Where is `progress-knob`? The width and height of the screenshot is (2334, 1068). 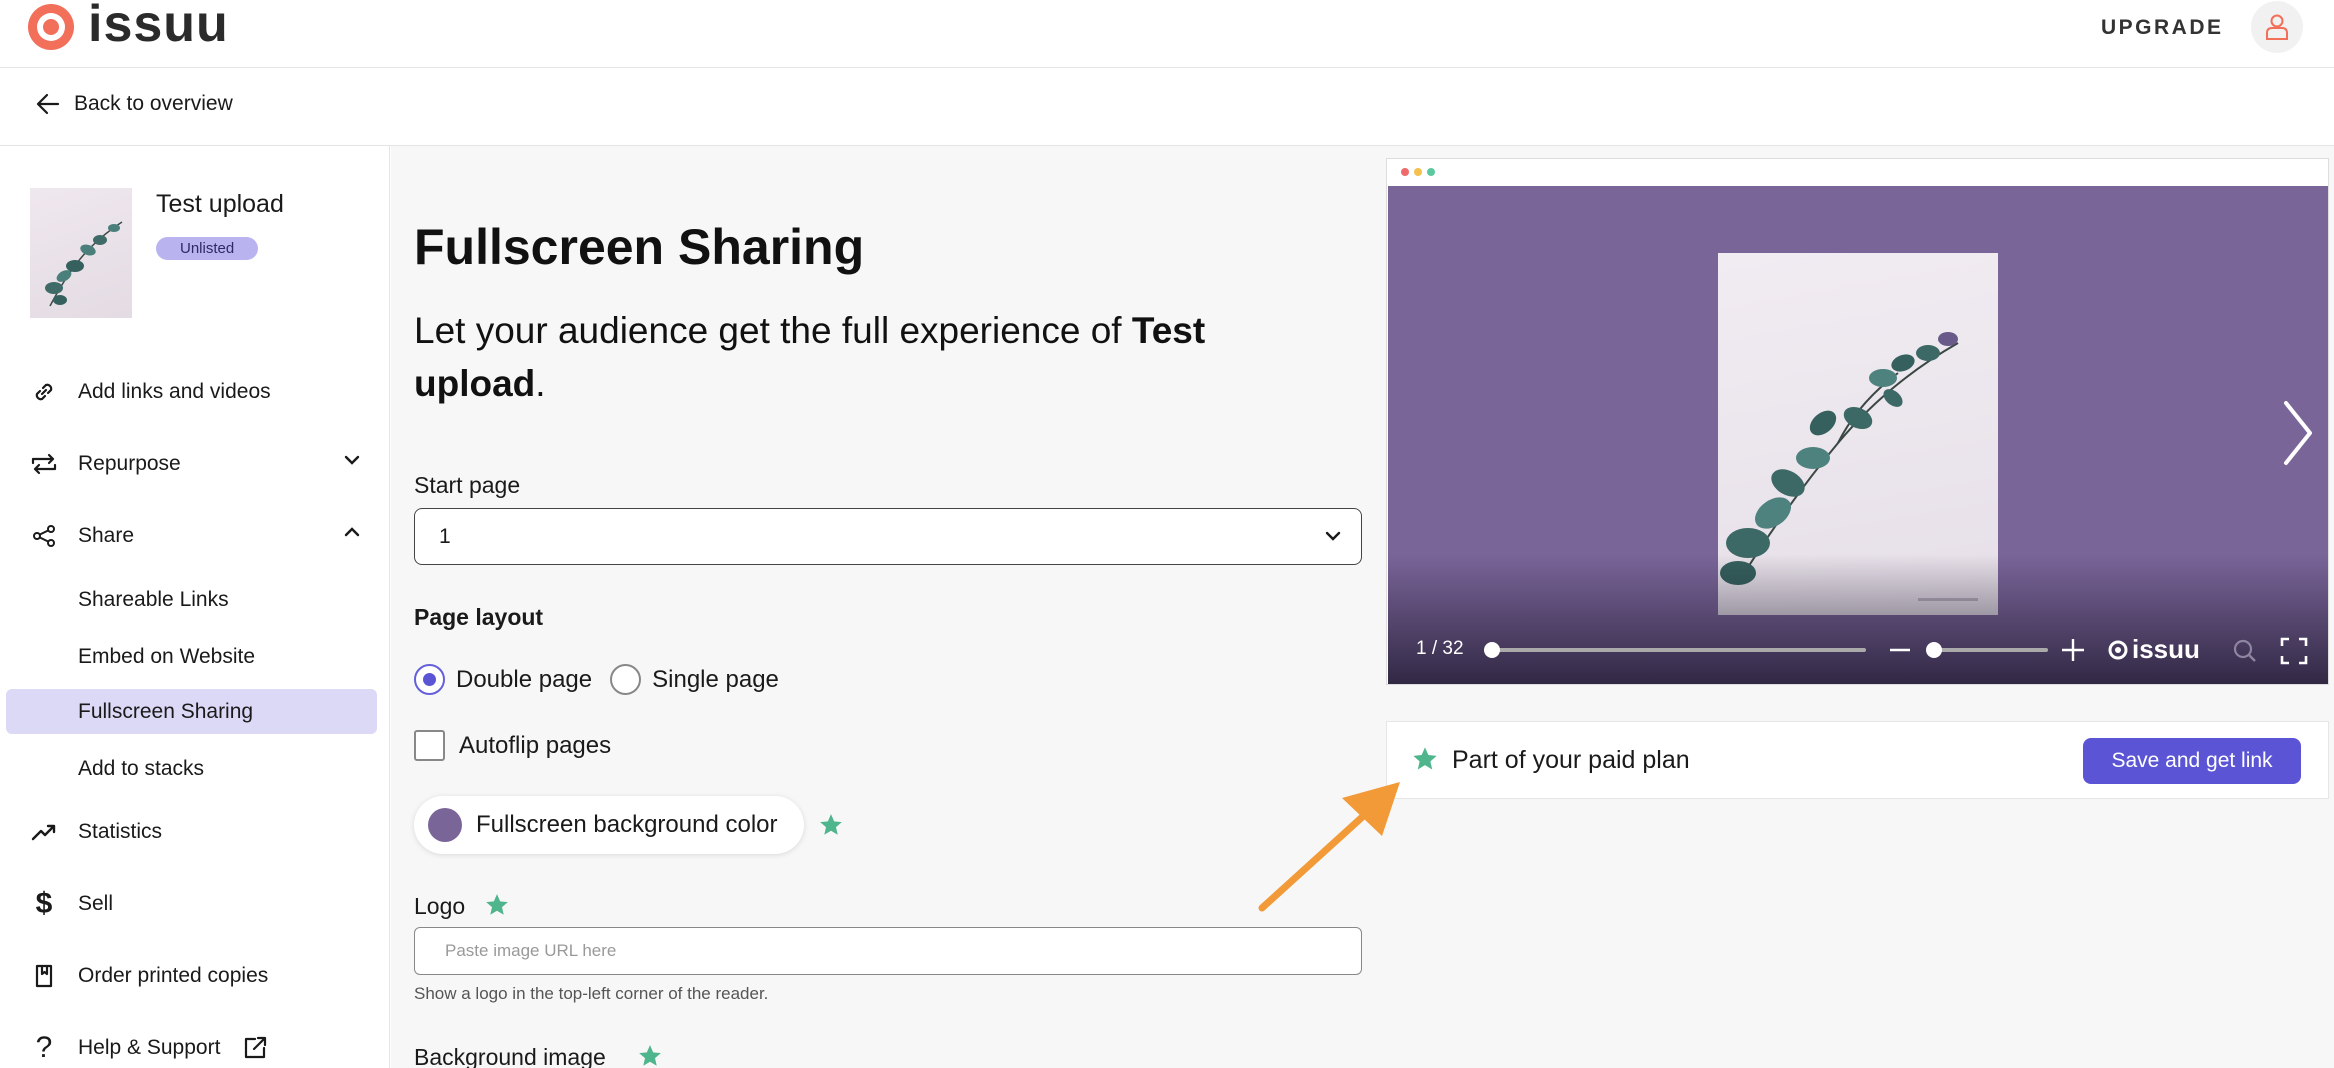 progress-knob is located at coordinates (1492, 650).